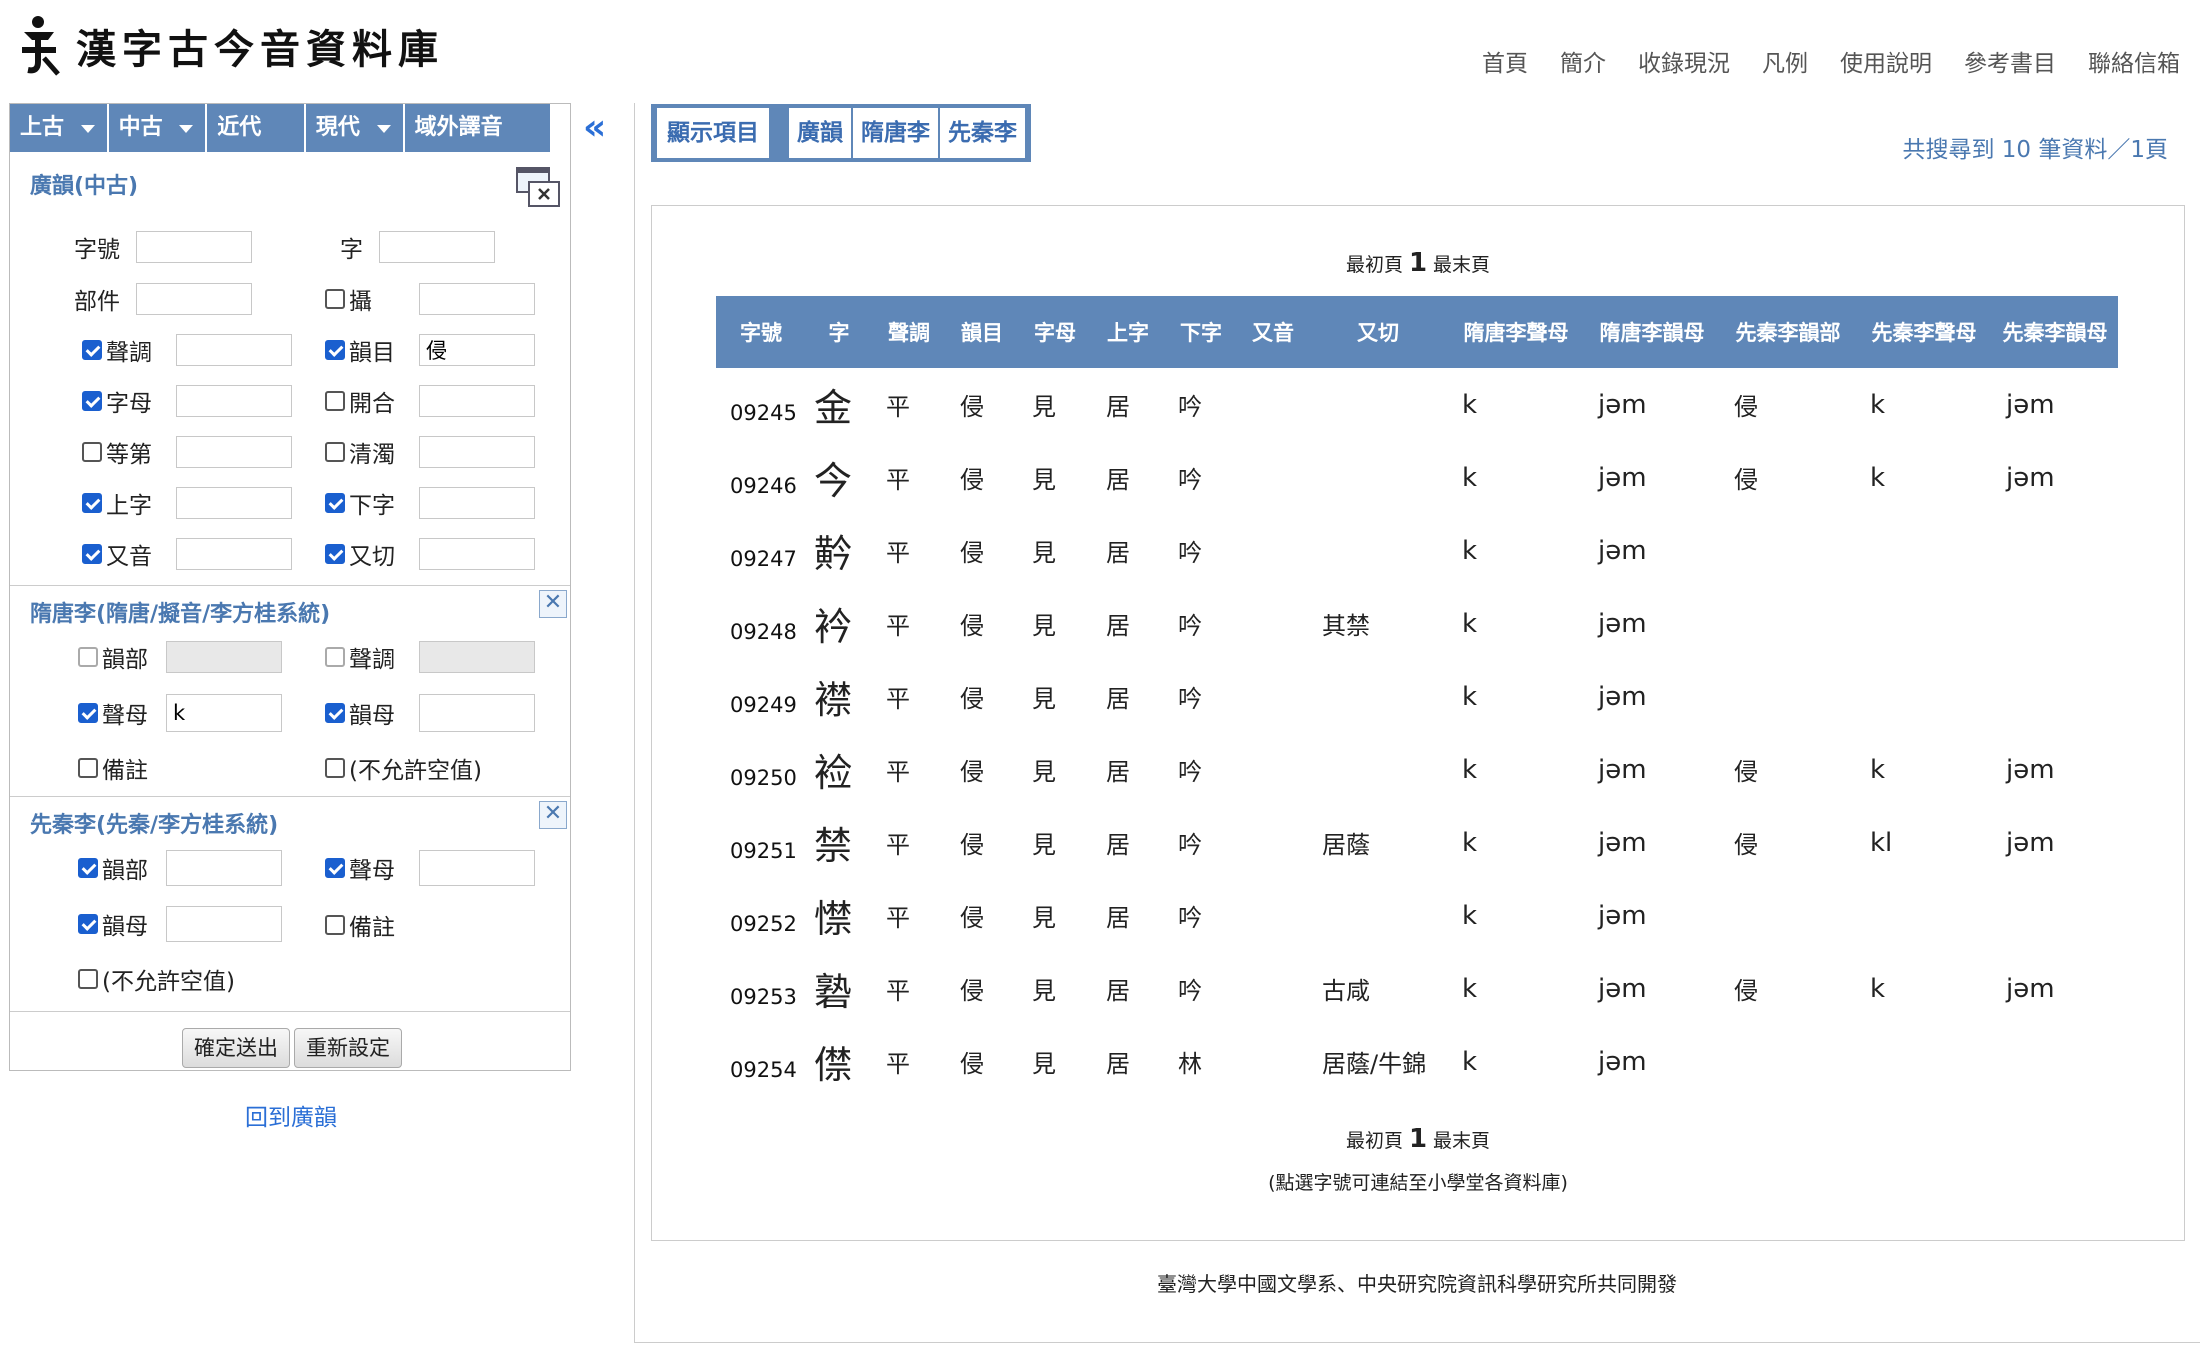 The width and height of the screenshot is (2200, 1351). Describe the element at coordinates (761, 477) in the screenshot. I see `char-id-cell: 09246` at that location.